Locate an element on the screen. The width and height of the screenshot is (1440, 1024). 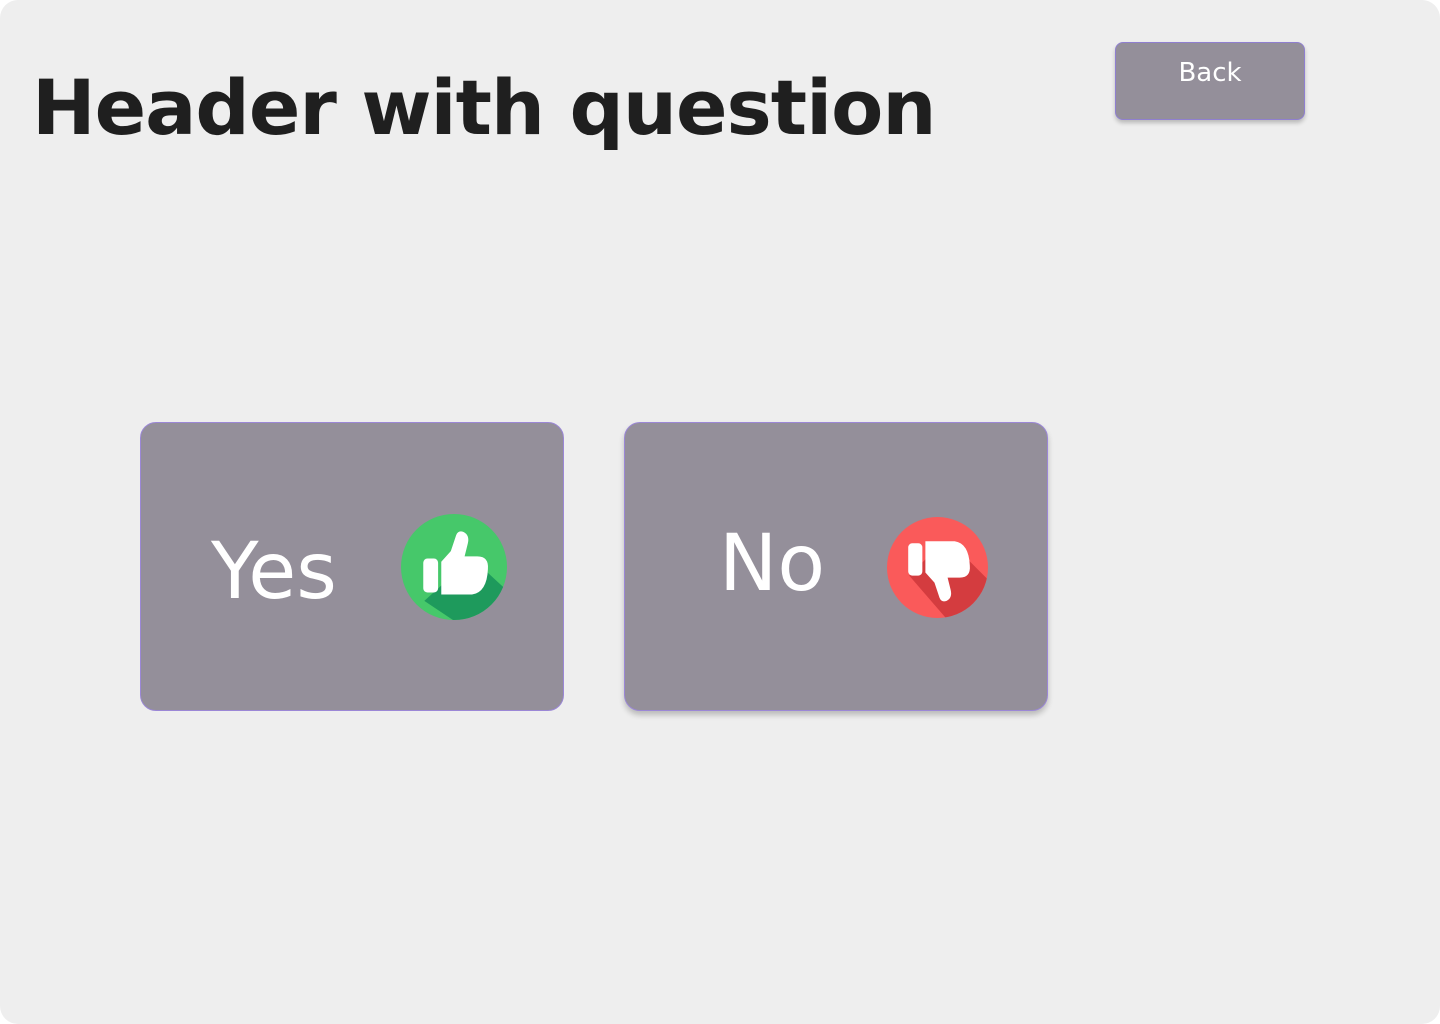
thumbs-up-icon is located at coordinates (454, 567).